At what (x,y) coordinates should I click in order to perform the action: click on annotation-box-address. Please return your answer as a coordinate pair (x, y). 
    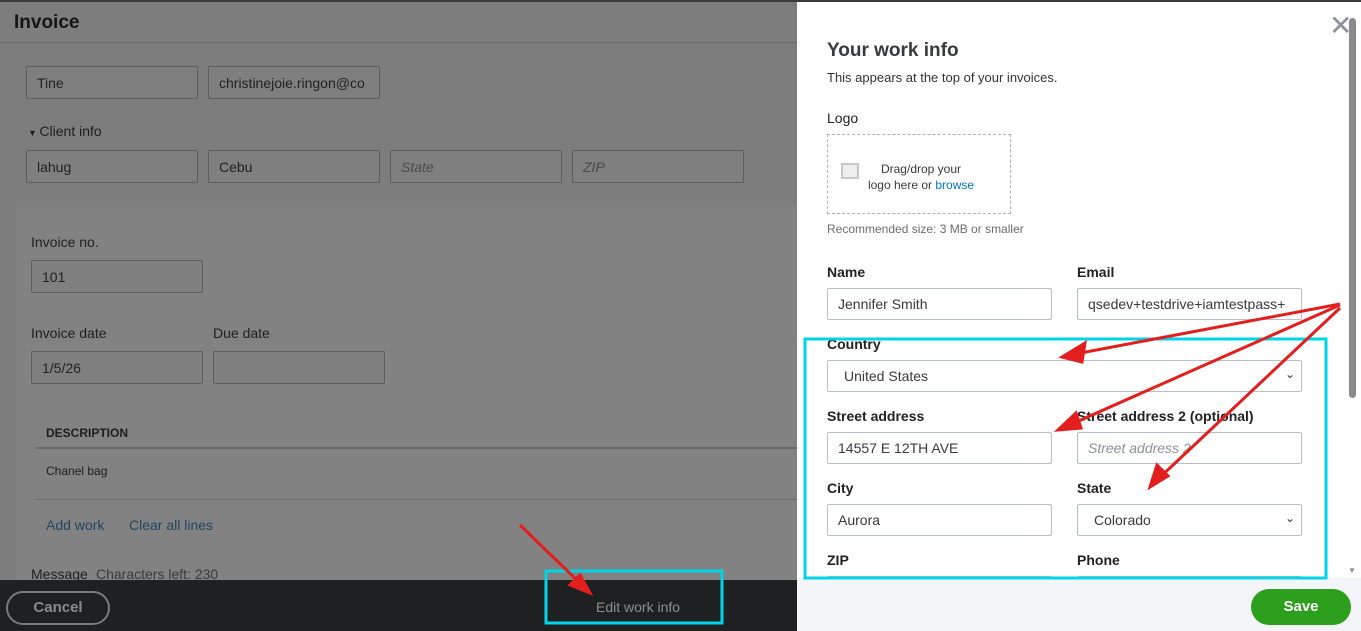
    Looking at the image, I should click on (1065, 458).